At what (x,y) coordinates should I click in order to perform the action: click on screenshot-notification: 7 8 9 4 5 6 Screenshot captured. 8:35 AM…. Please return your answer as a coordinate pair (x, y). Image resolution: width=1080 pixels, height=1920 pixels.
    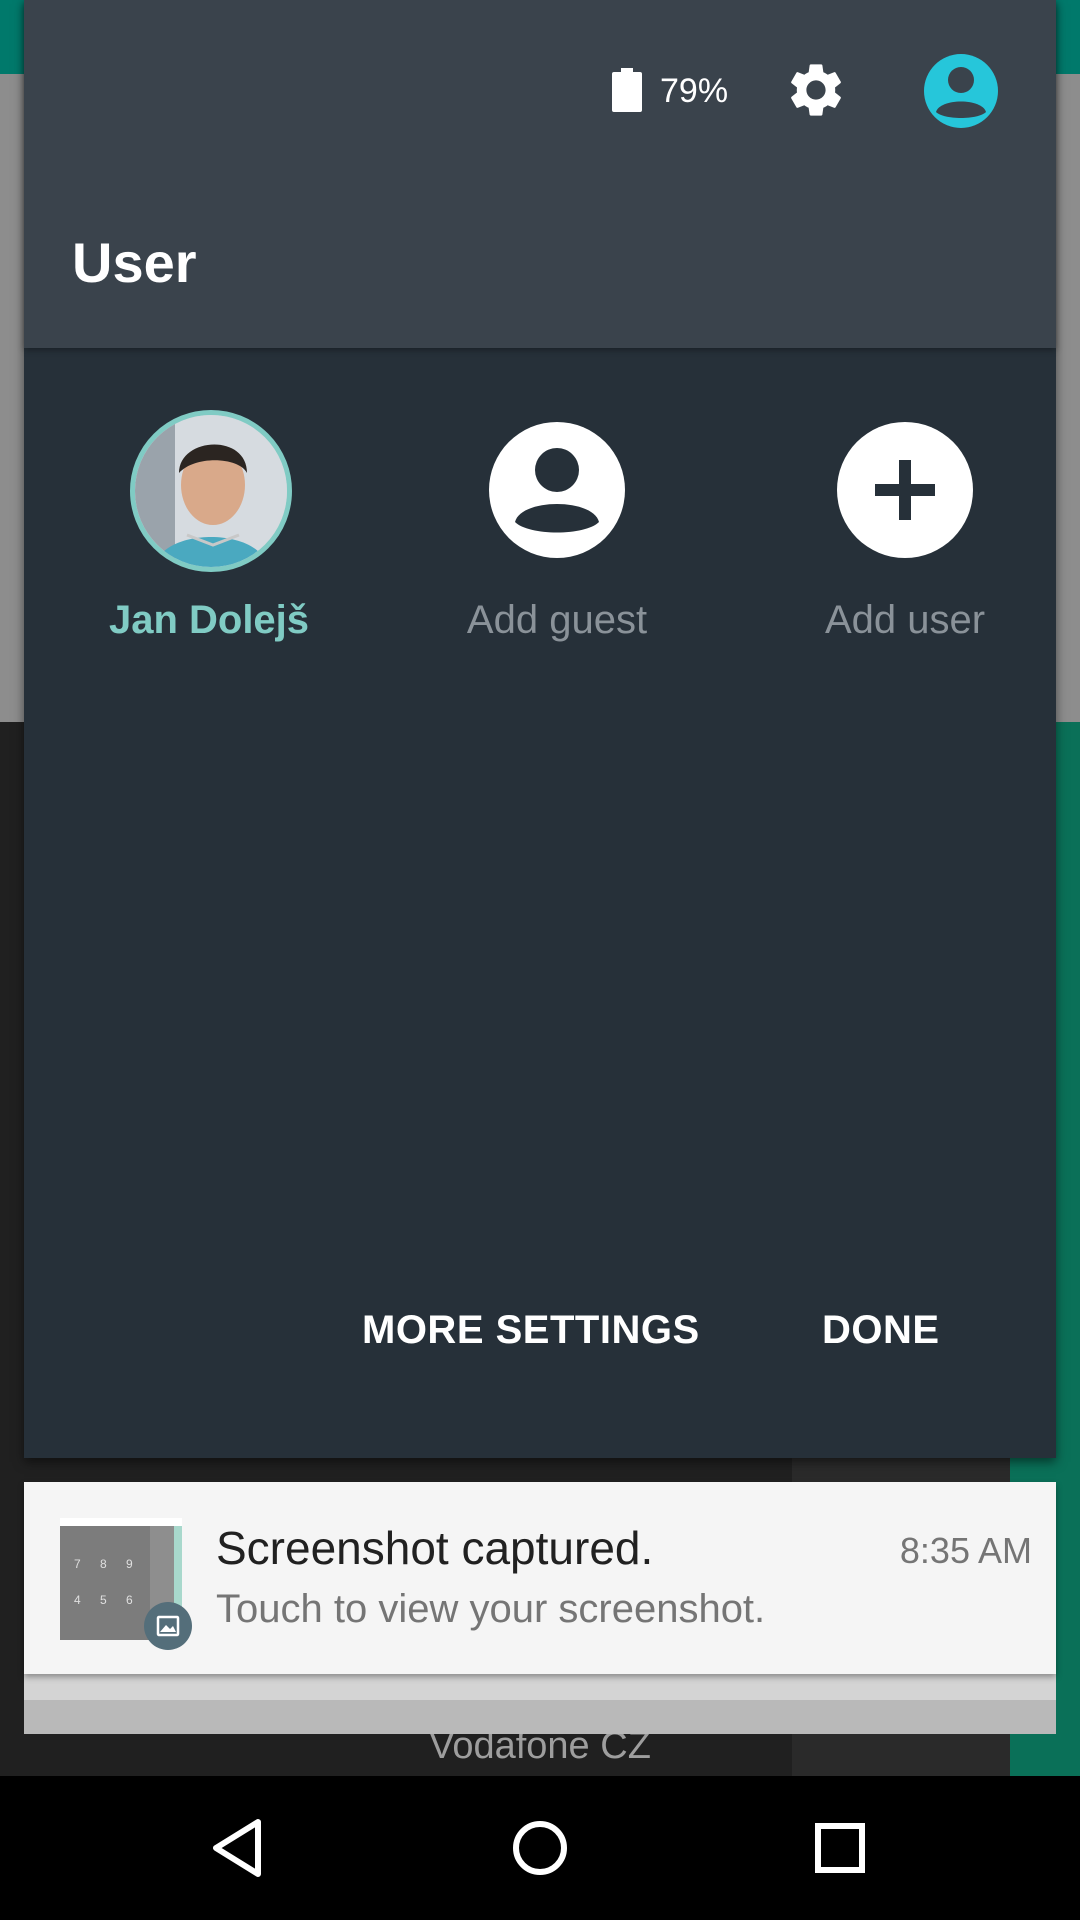
    Looking at the image, I should click on (540, 1578).